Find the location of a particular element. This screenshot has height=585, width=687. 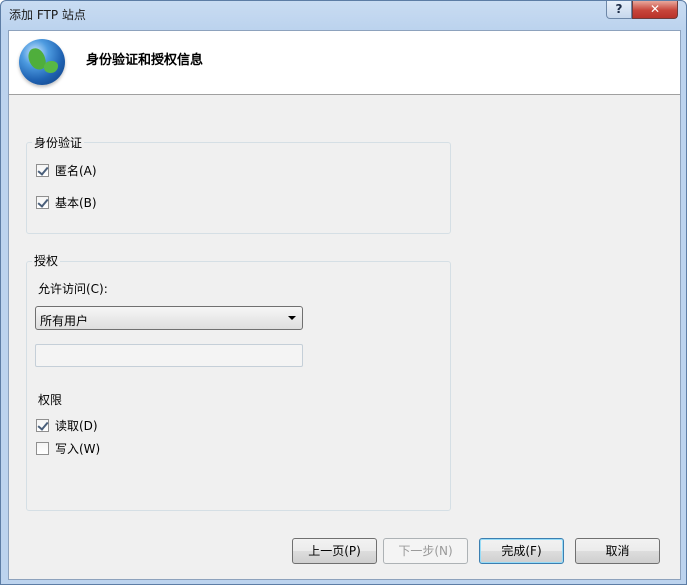

write-label: 写入(W) is located at coordinates (78, 448).